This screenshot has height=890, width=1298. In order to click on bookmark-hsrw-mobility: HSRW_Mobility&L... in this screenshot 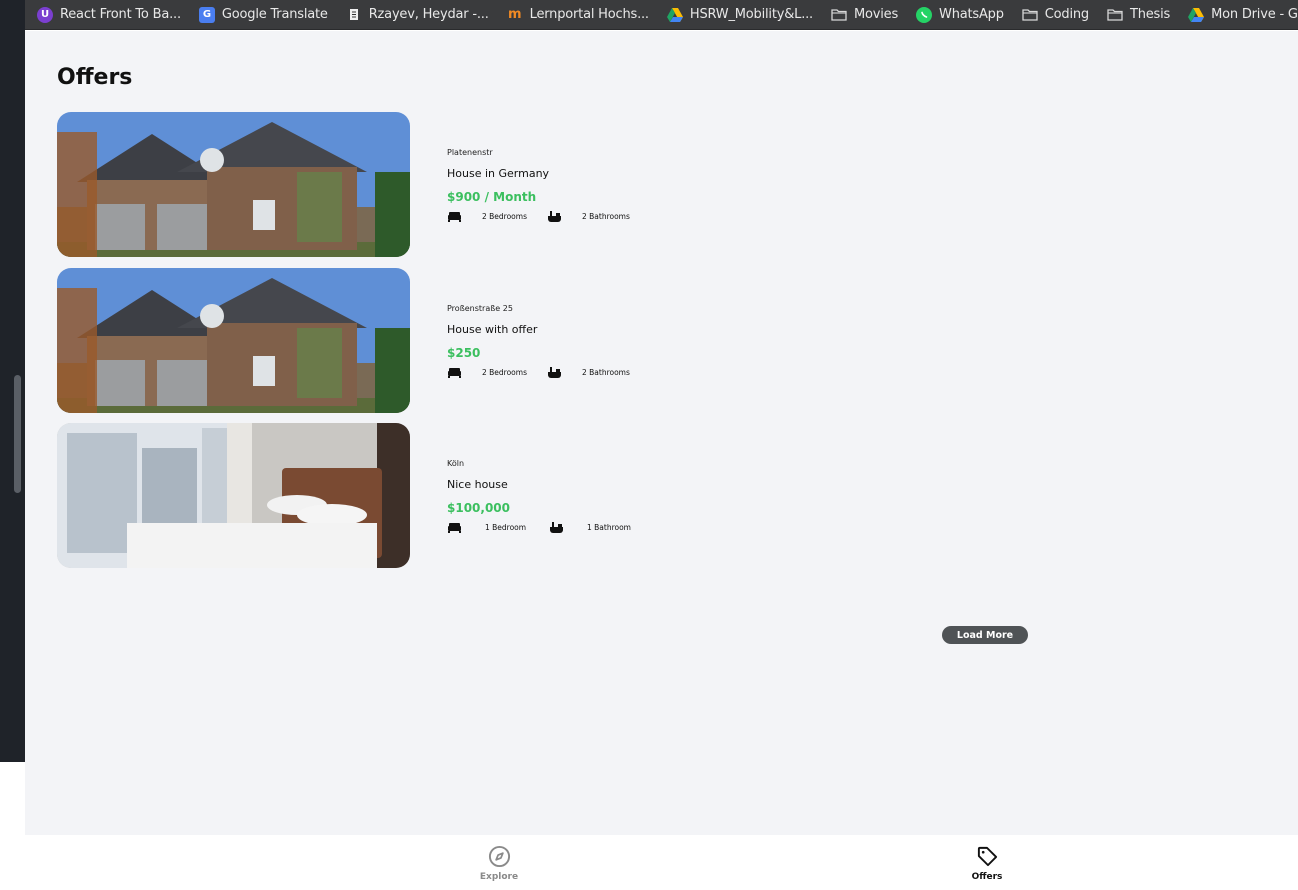, I will do `click(739, 15)`.